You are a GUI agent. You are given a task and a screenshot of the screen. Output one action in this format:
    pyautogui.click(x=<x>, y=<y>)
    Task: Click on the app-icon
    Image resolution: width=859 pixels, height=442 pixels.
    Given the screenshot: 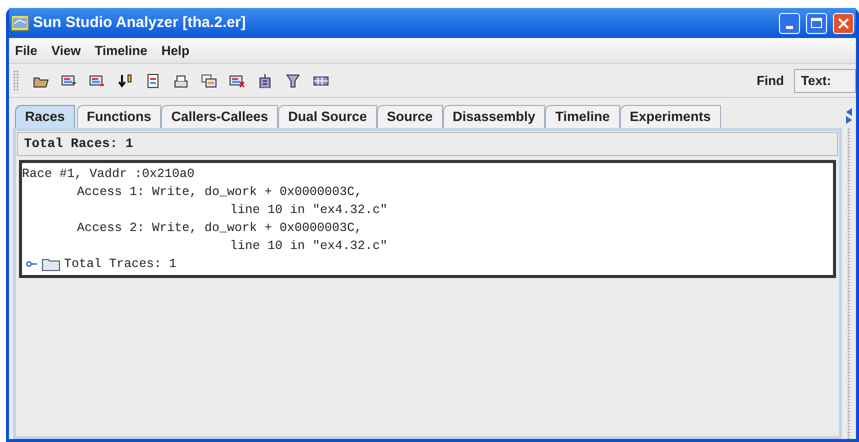 What is the action you would take?
    pyautogui.click(x=20, y=23)
    